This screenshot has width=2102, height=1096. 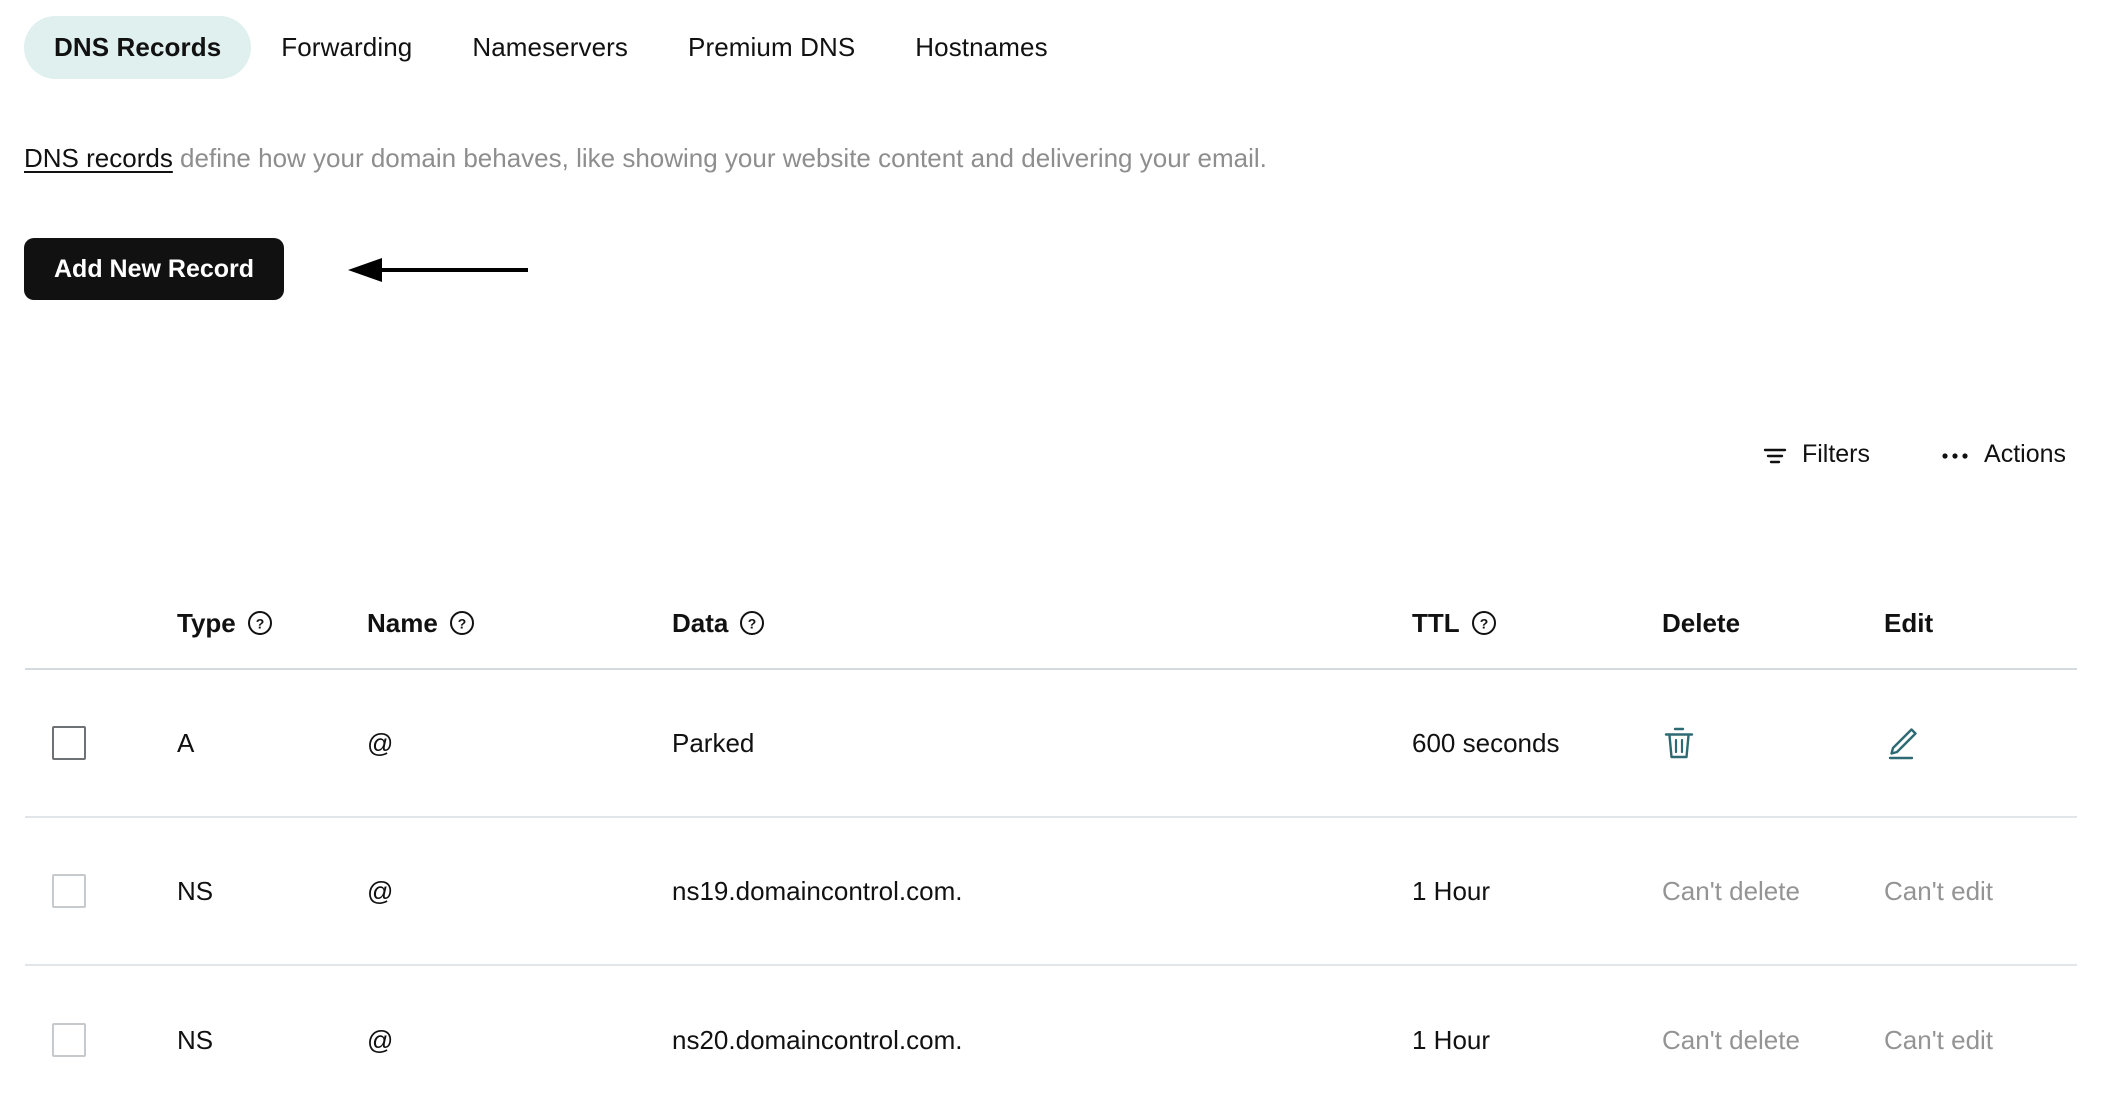 What do you see at coordinates (402, 622) in the screenshot?
I see `header-name-label: Name` at bounding box center [402, 622].